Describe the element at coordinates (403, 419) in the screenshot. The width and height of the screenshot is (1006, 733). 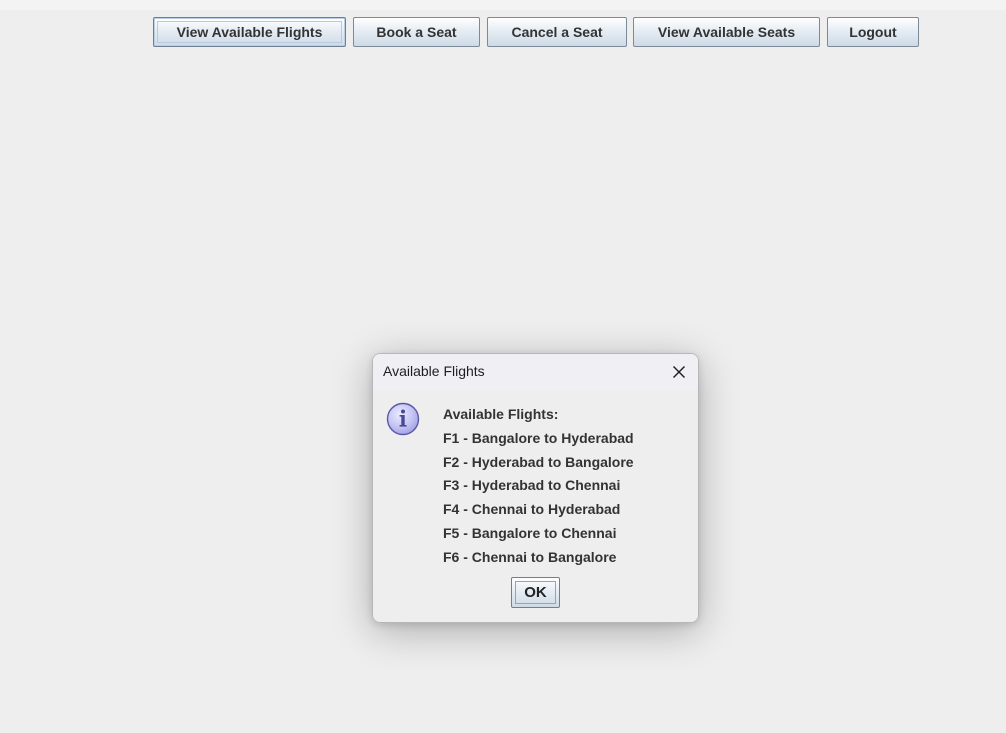
I see `info-icon` at that location.